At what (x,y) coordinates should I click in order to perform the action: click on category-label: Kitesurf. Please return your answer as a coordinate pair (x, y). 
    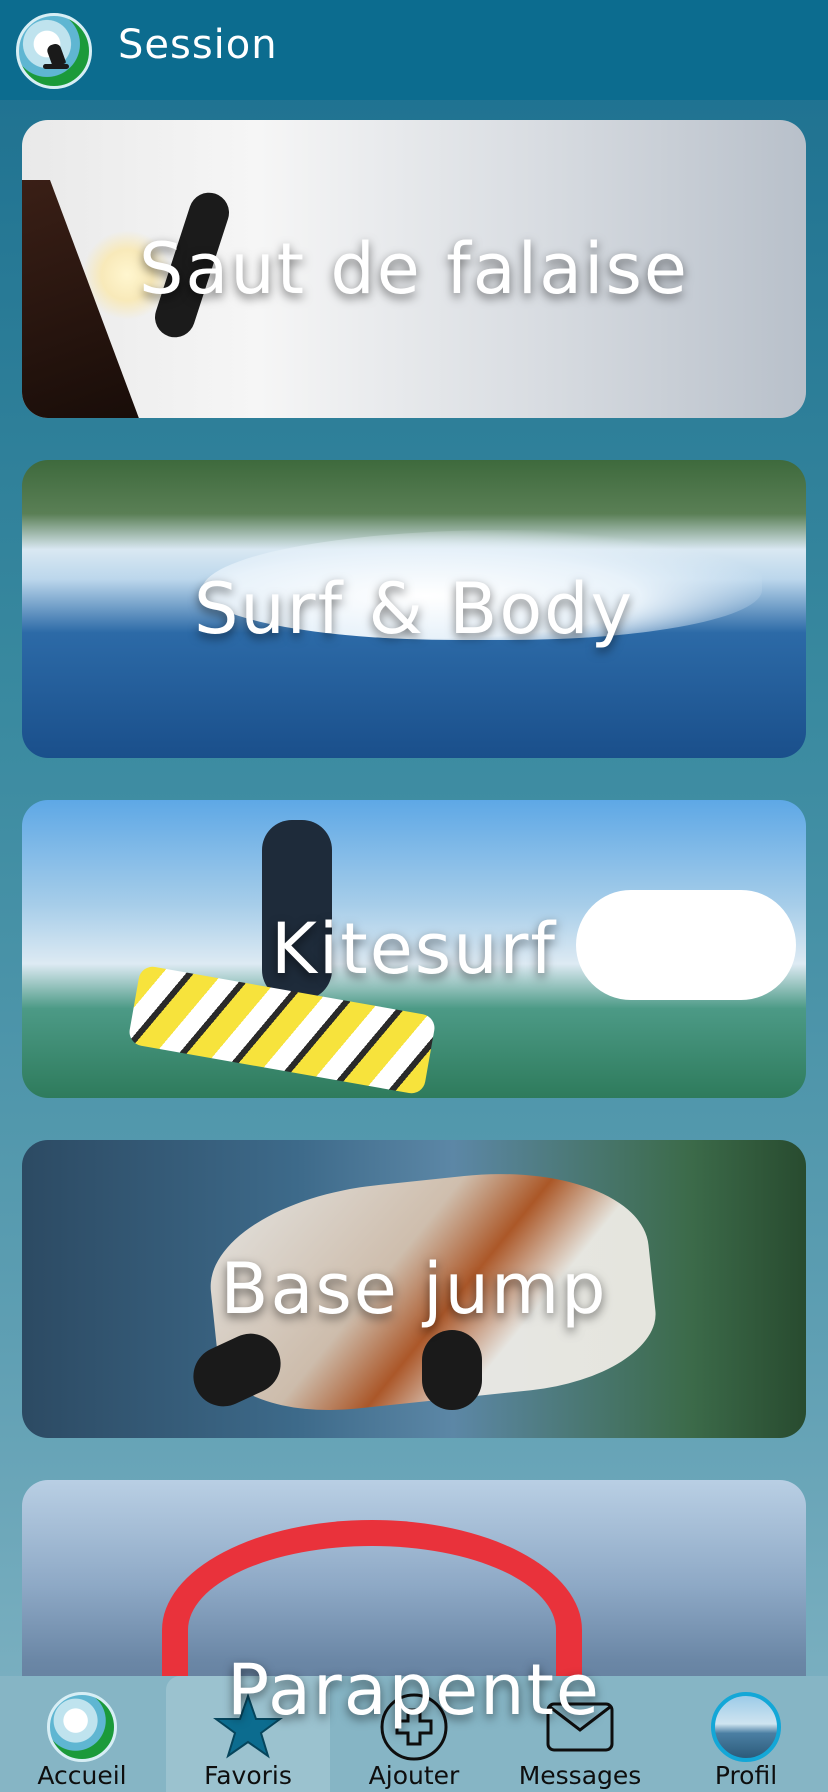
    Looking at the image, I should click on (414, 949).